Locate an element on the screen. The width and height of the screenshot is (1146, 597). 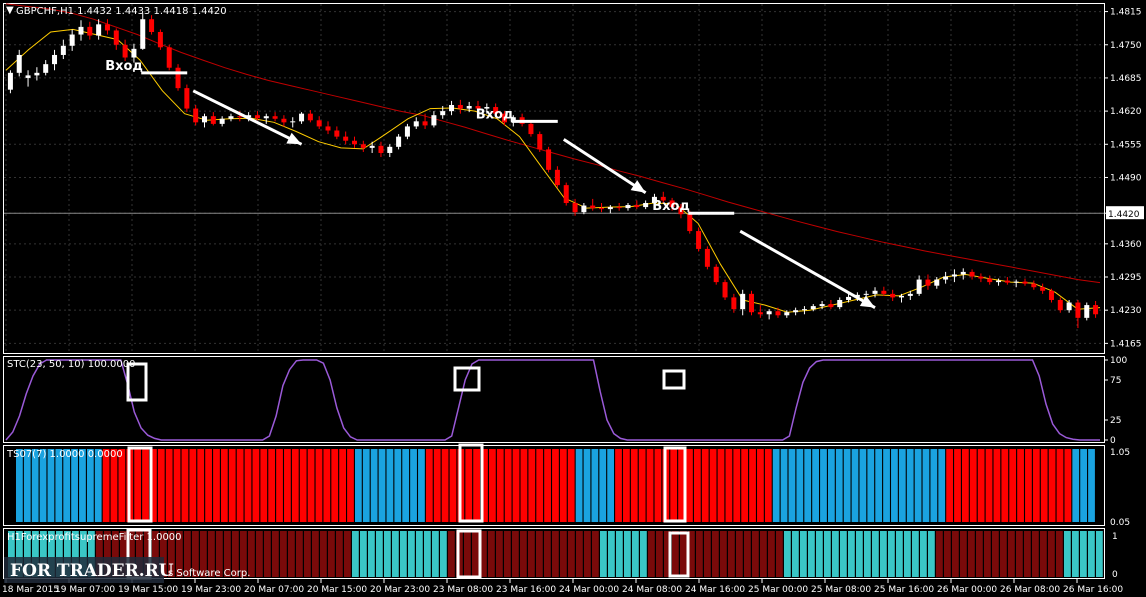
x-tick-label: 25 Mar 08:00 is located at coordinates (841, 590).